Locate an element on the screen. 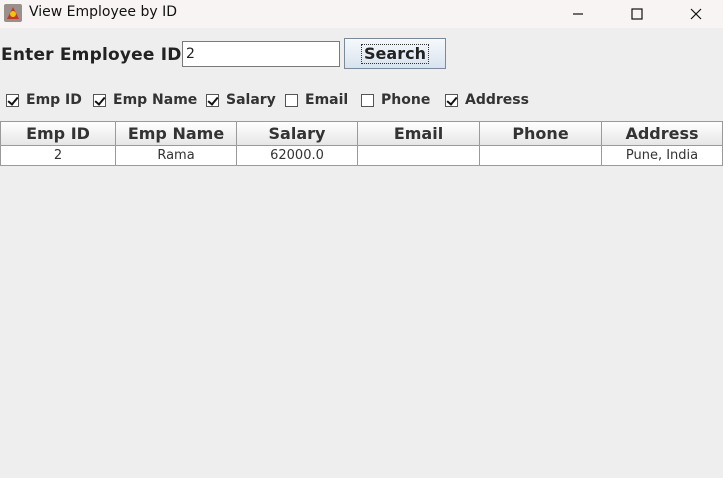 This screenshot has width=723, height=478. checkbox-salary: Salary is located at coordinates (241, 100).